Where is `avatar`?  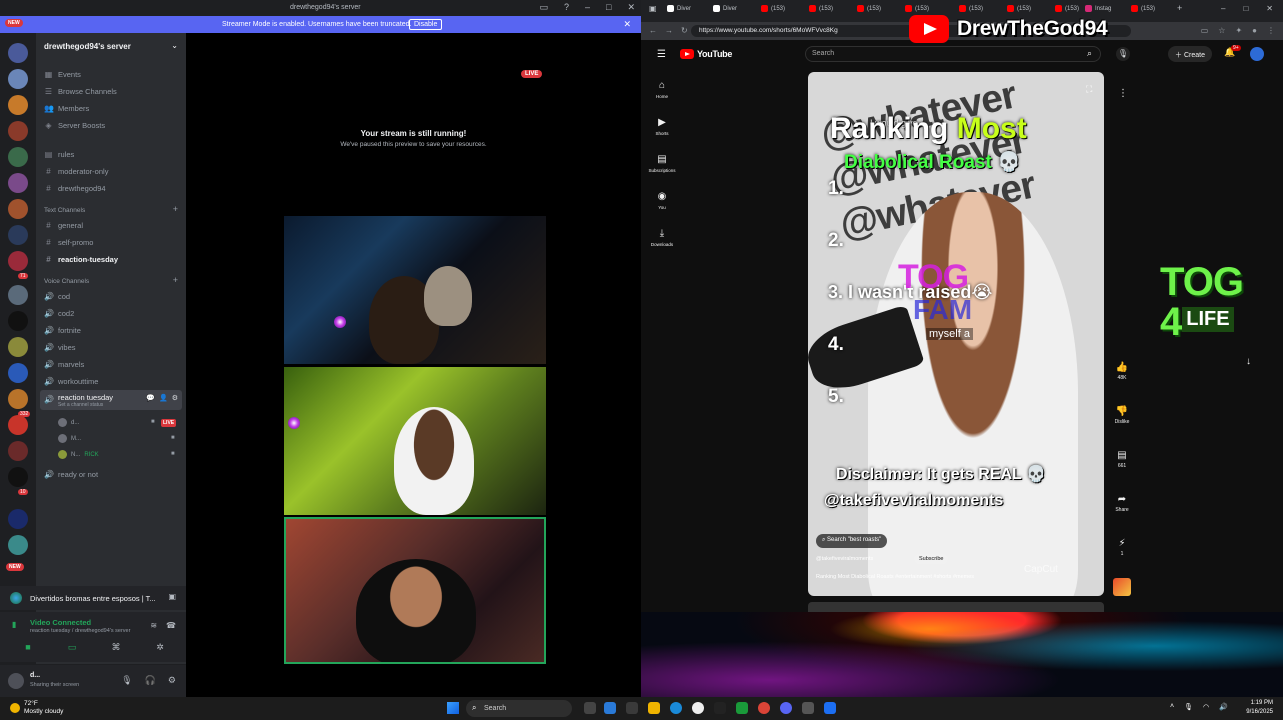 avatar is located at coordinates (16, 681).